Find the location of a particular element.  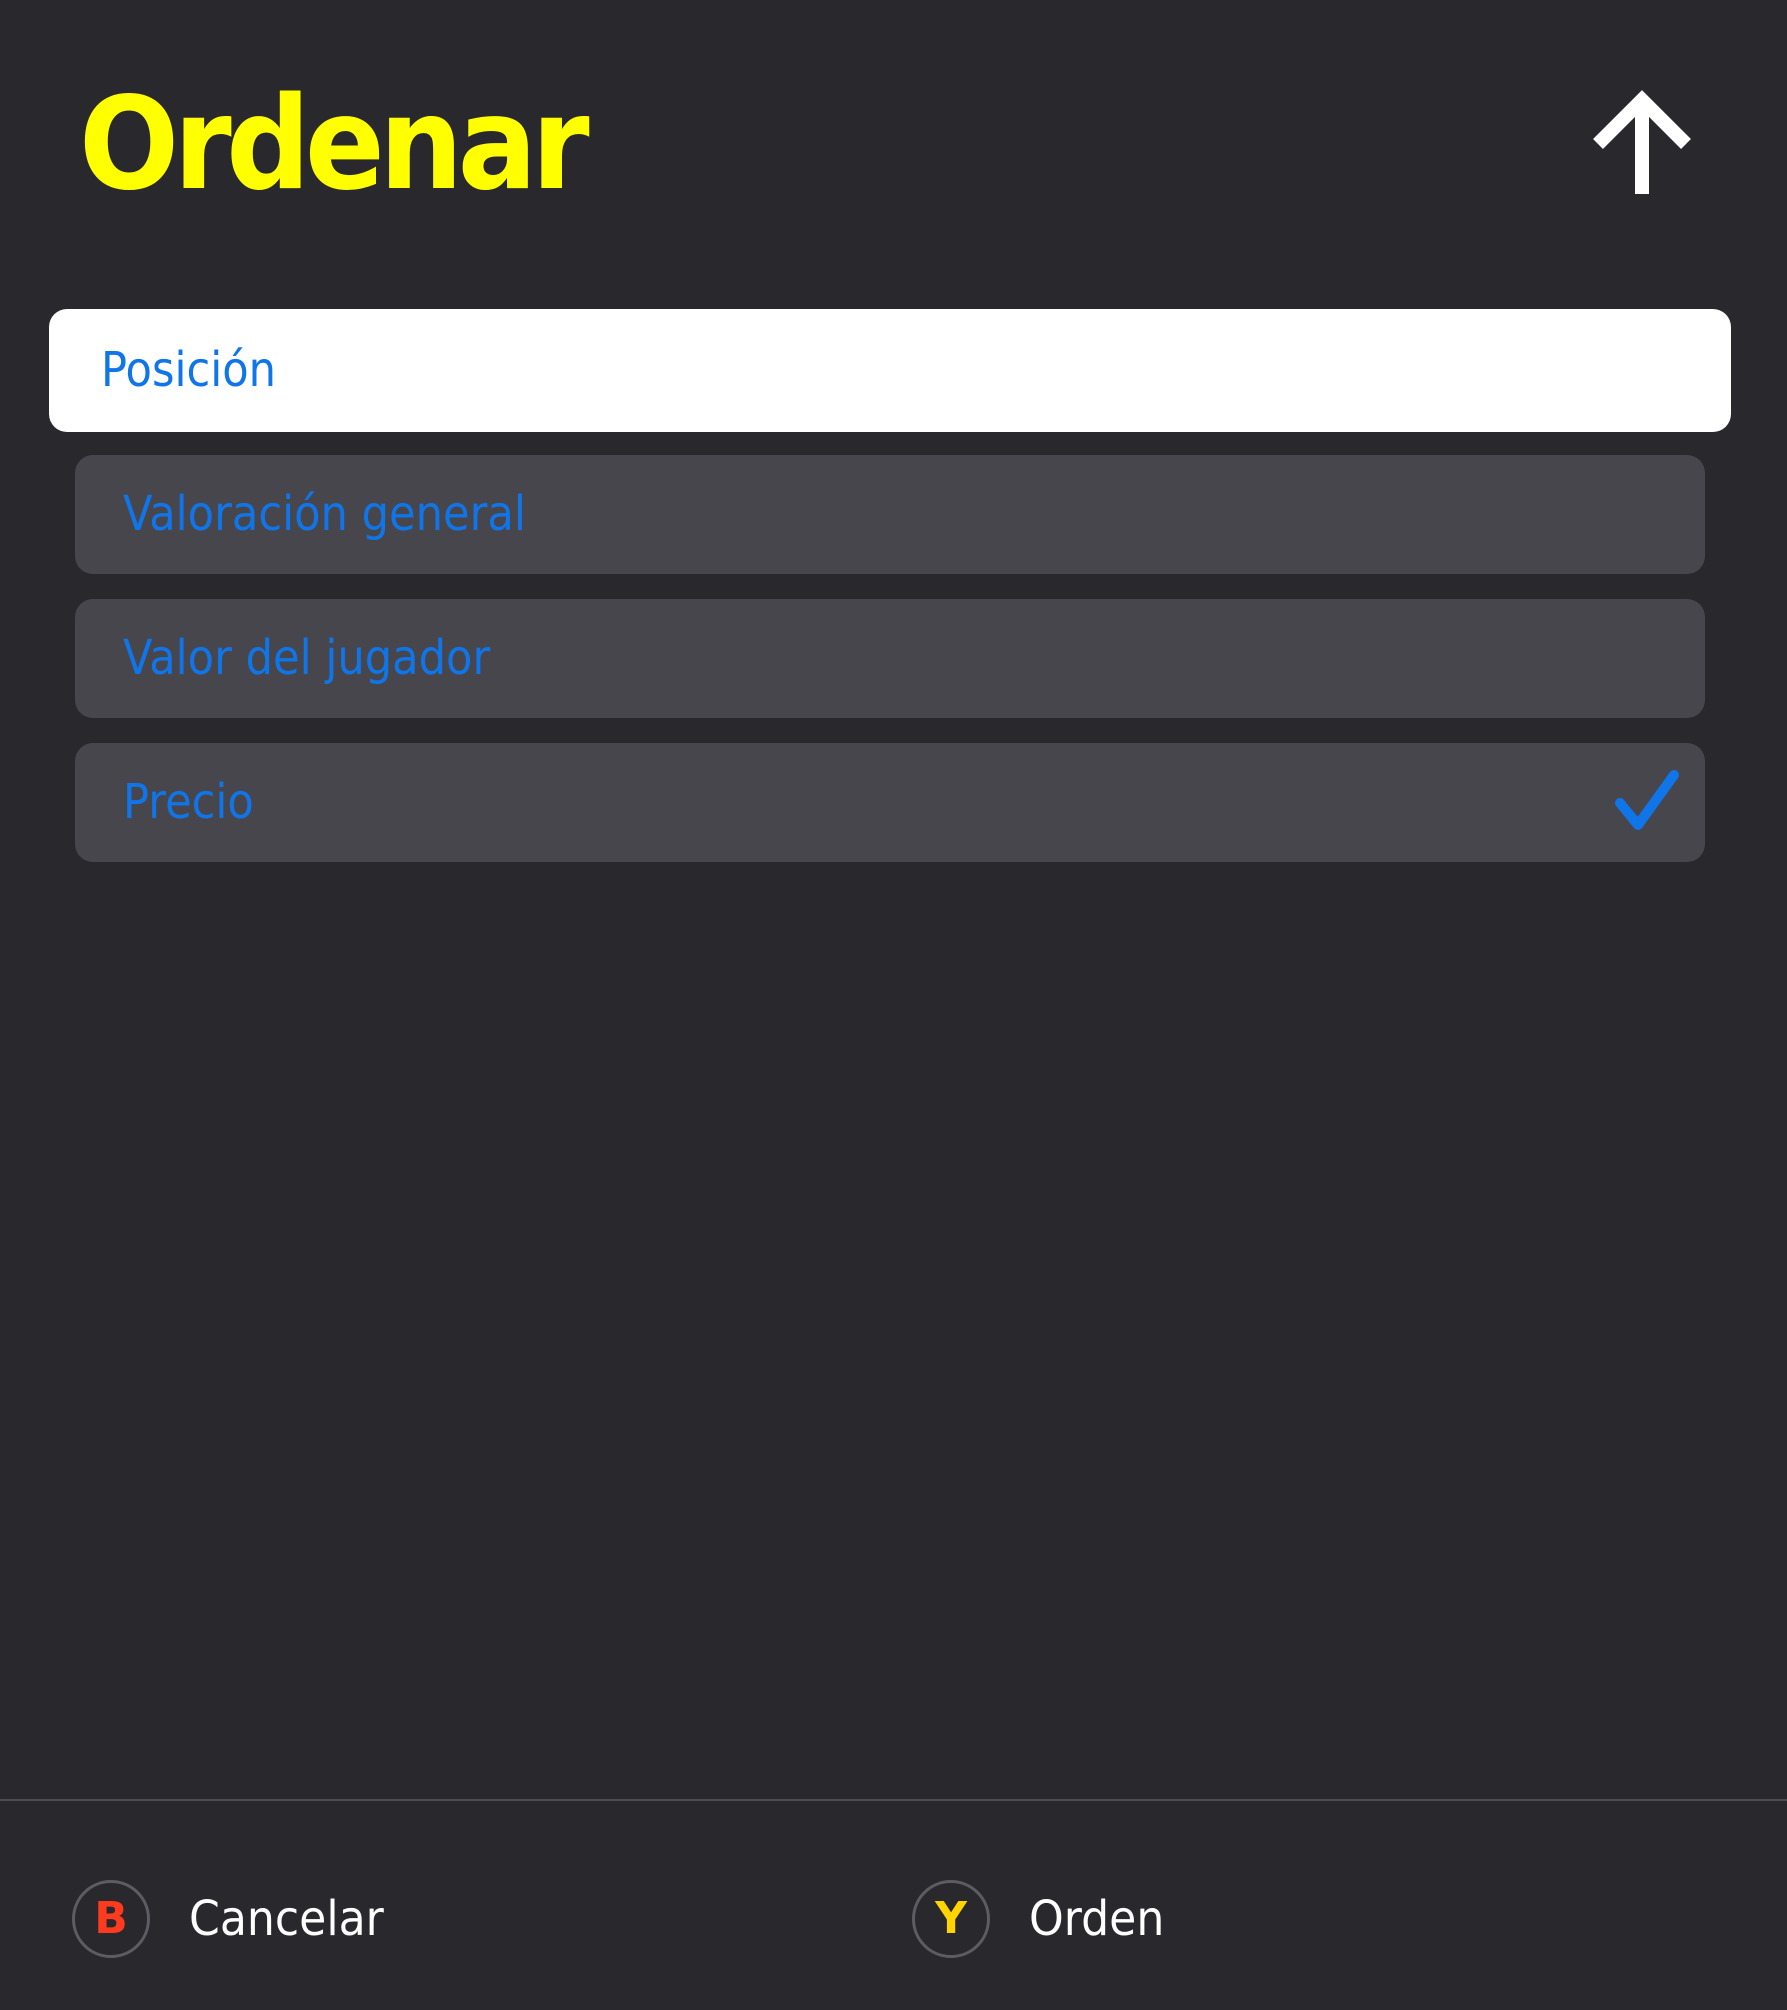

sort-direction-button is located at coordinates (1642, 145).